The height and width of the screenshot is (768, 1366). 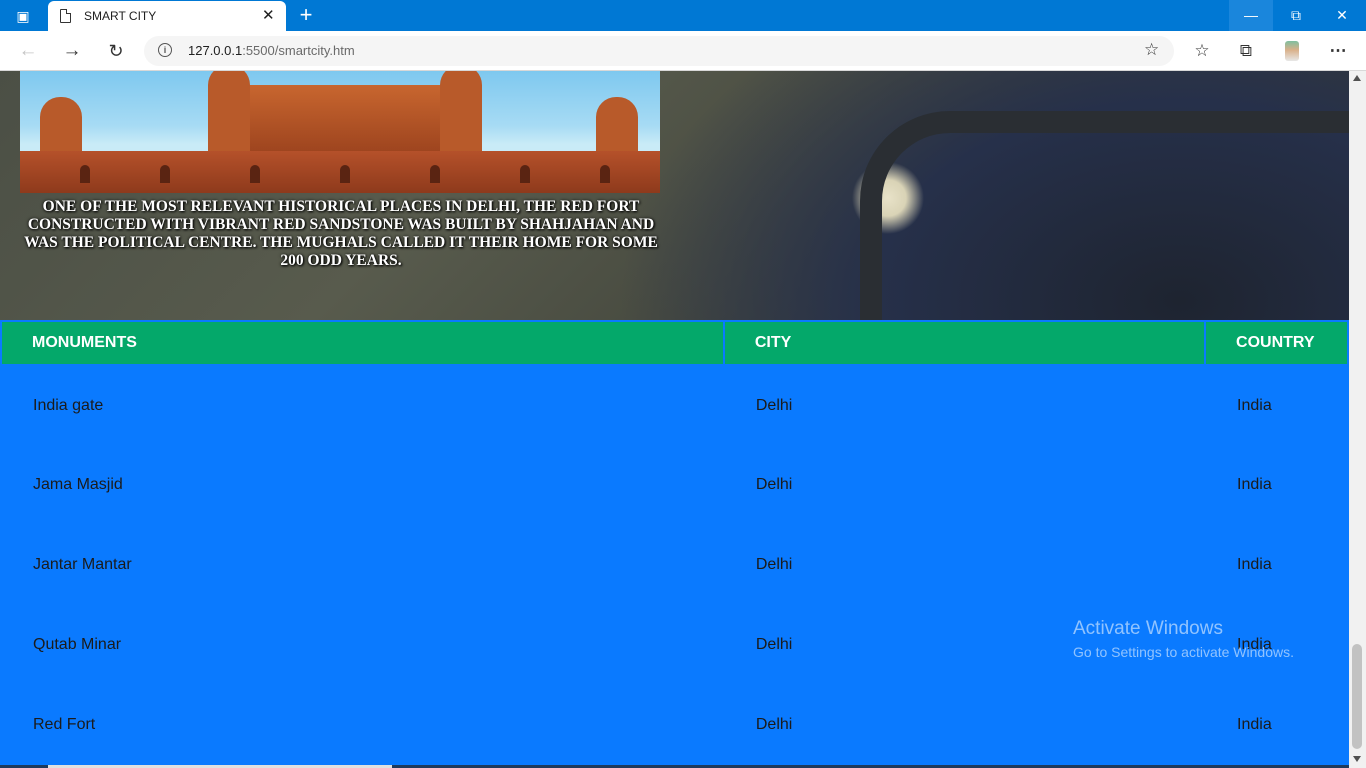 I want to click on browser-tab: SMART CITY ✕, so click(x=167, y=16).